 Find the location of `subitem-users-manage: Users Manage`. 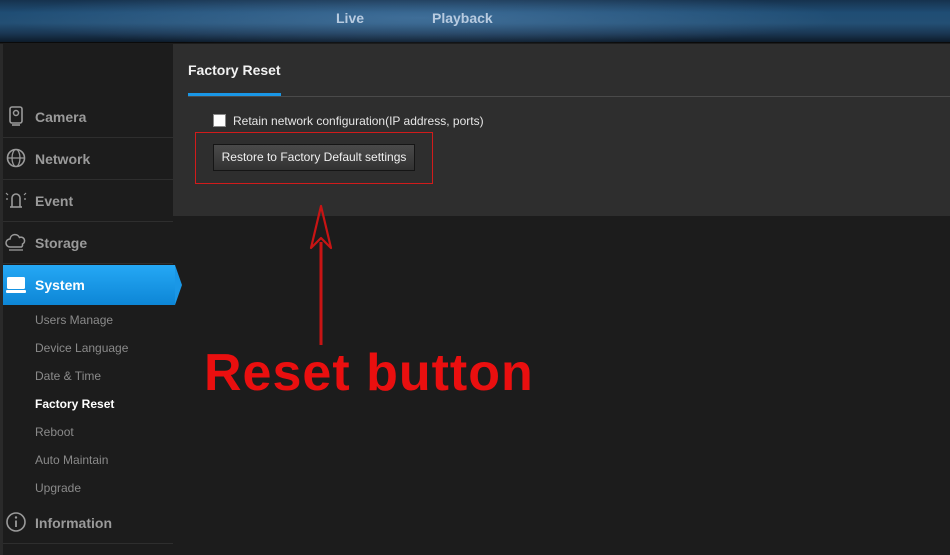

subitem-users-manage: Users Manage is located at coordinates (74, 320).